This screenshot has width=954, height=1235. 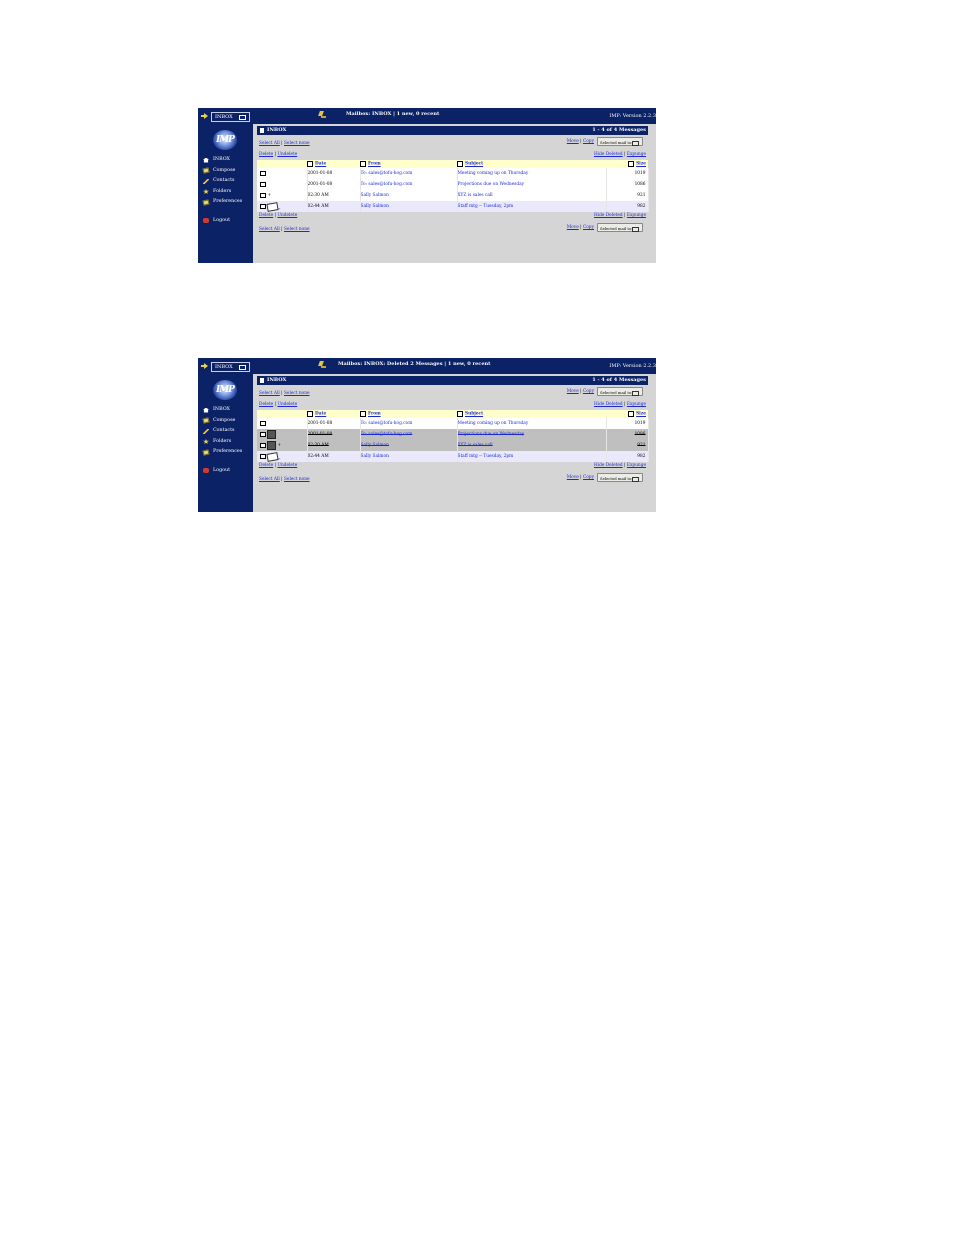 What do you see at coordinates (640, 434) in the screenshot?
I see `row-size: 1086` at bounding box center [640, 434].